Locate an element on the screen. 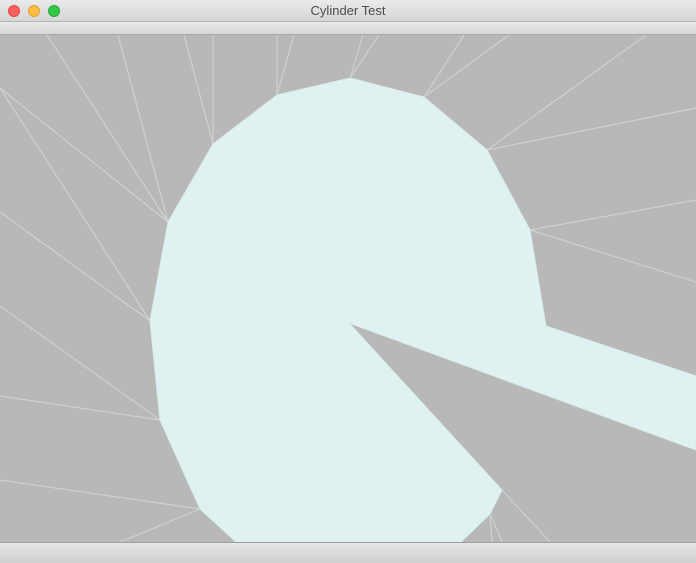 The width and height of the screenshot is (696, 563). title-bar: Cylinder Test is located at coordinates (348, 11).